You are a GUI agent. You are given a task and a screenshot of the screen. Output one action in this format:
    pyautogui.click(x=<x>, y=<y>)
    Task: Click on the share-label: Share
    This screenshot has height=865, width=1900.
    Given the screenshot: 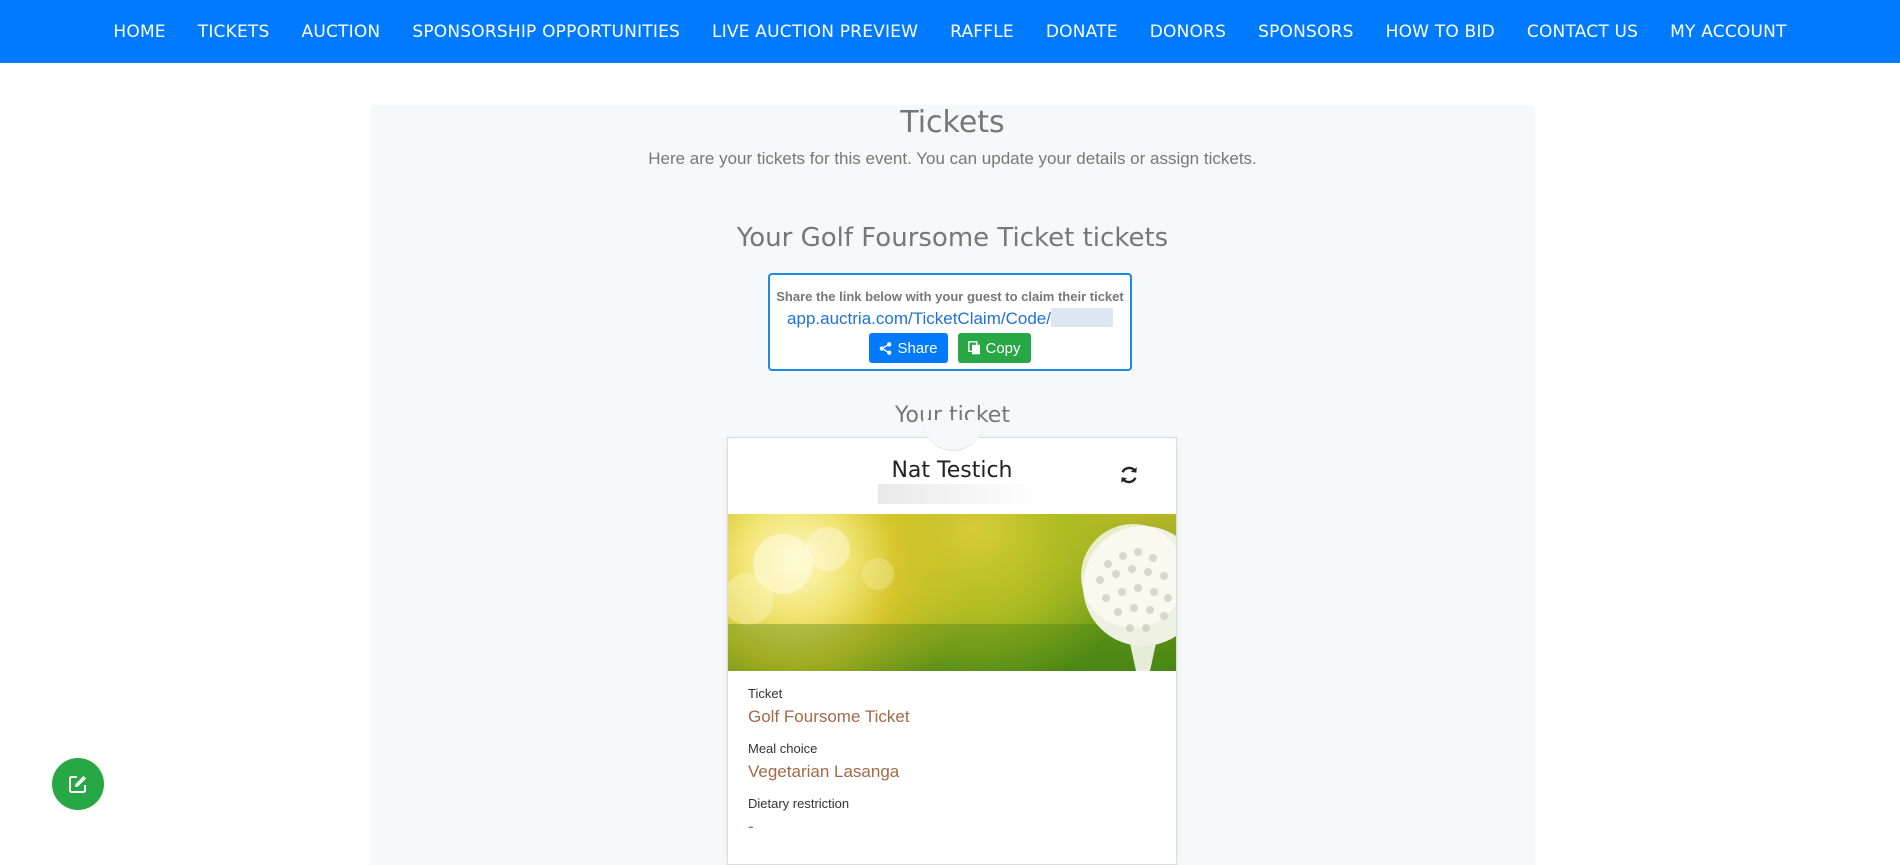 What is the action you would take?
    pyautogui.click(x=917, y=348)
    